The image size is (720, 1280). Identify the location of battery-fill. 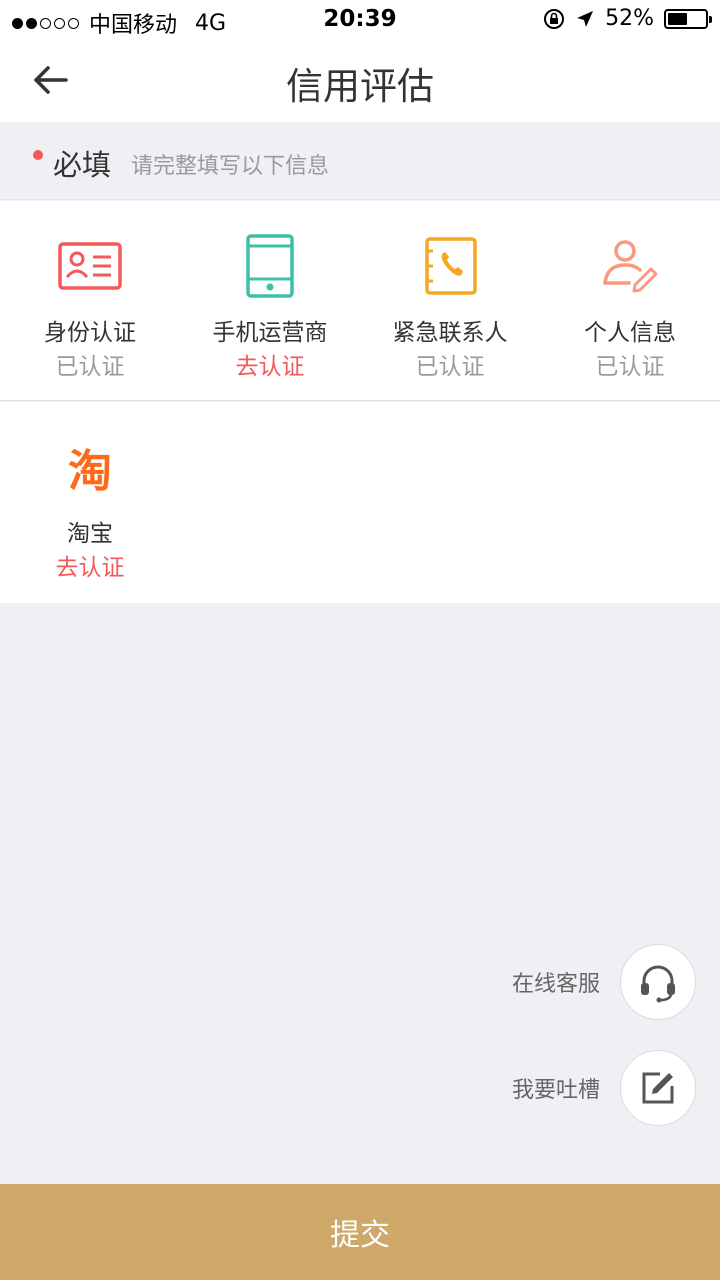
(677, 18).